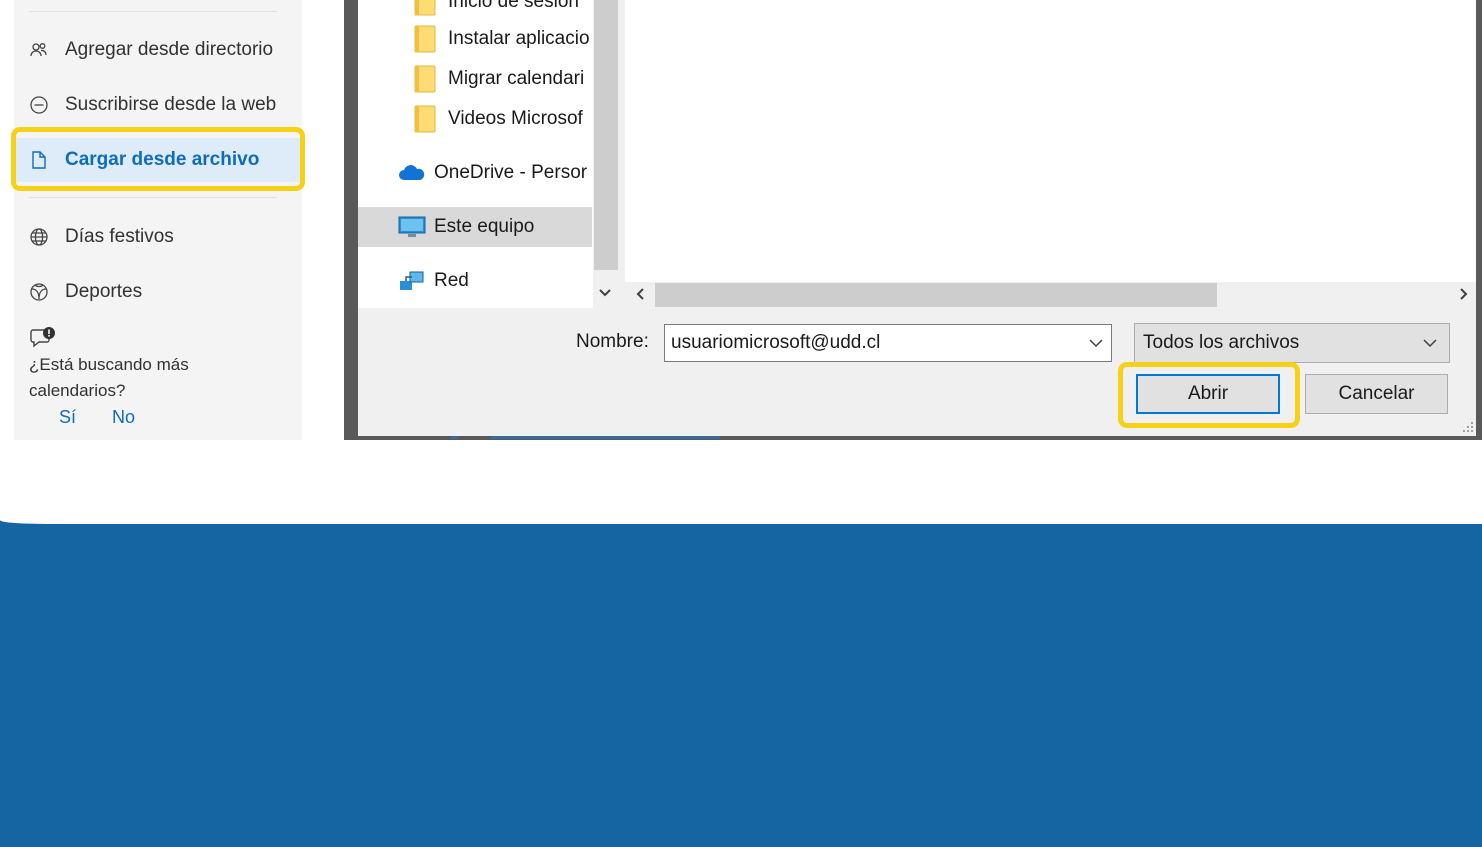 The height and width of the screenshot is (847, 1482). Describe the element at coordinates (67, 417) in the screenshot. I see `yes-link: Sí` at that location.